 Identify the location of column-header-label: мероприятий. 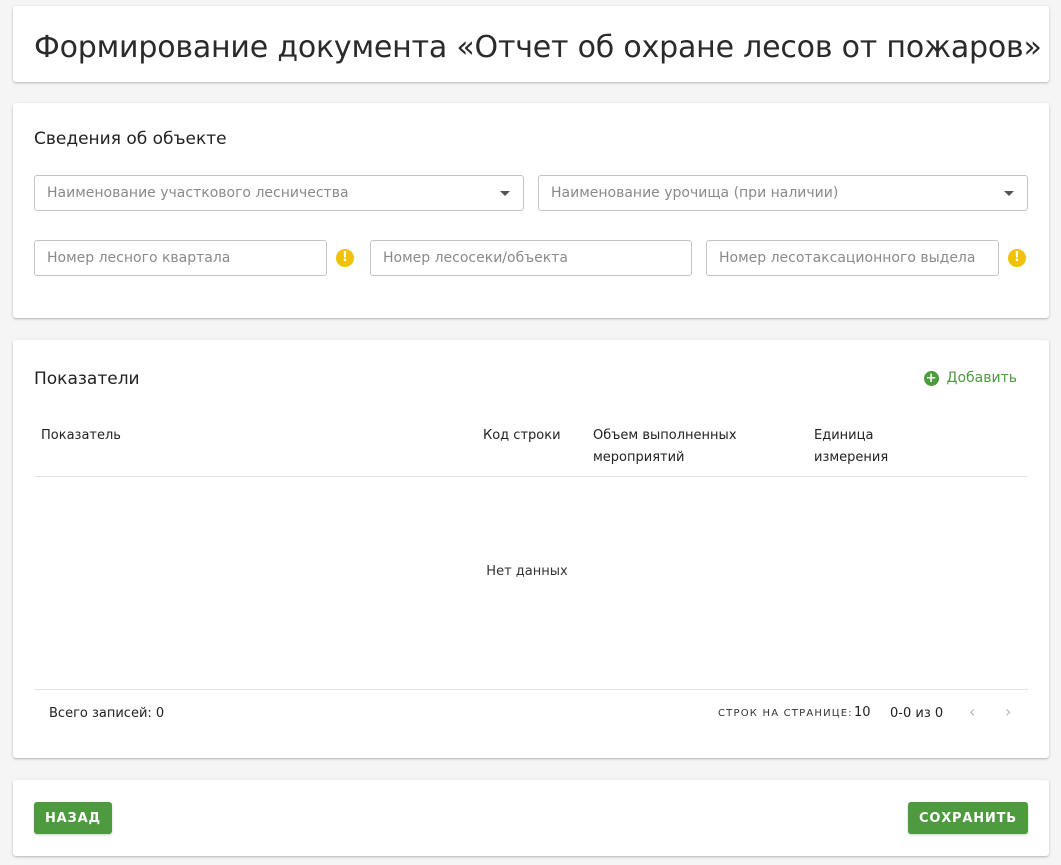
(639, 457).